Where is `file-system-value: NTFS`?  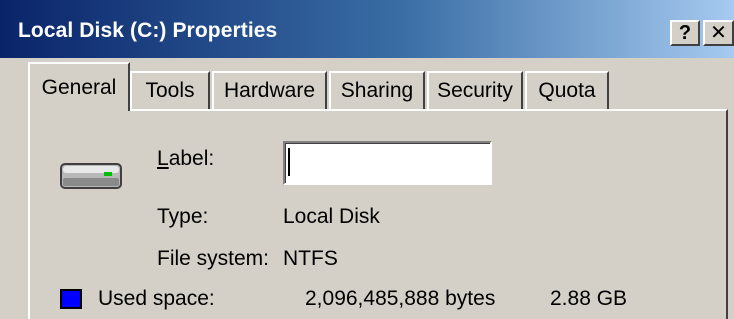
file-system-value: NTFS is located at coordinates (310, 258).